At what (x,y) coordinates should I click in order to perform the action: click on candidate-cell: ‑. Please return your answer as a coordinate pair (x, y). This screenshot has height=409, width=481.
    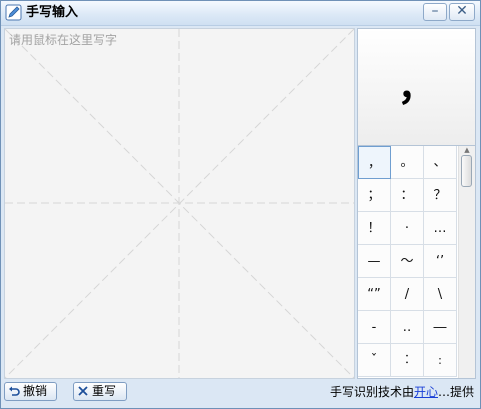
    Looking at the image, I should click on (374, 327).